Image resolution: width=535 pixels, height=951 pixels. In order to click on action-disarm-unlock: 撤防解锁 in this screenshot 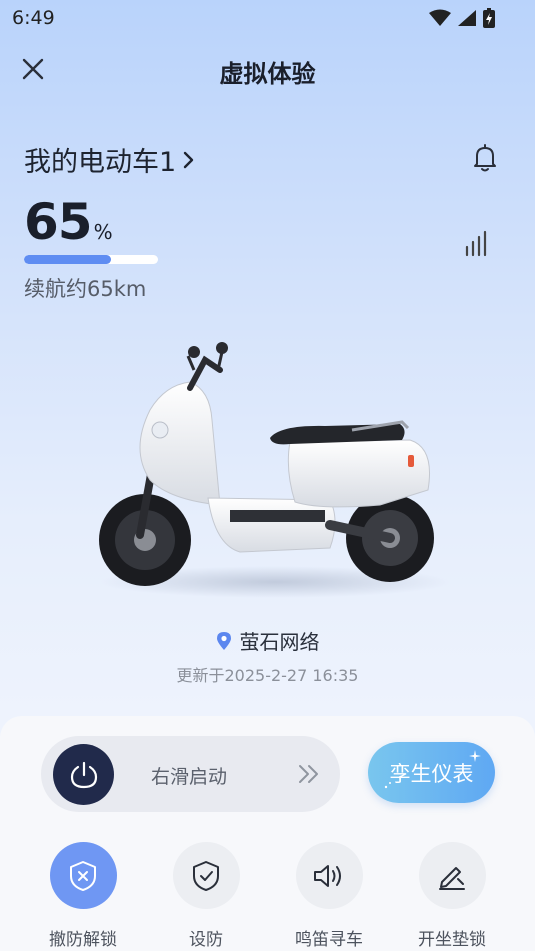, I will do `click(83, 896)`.